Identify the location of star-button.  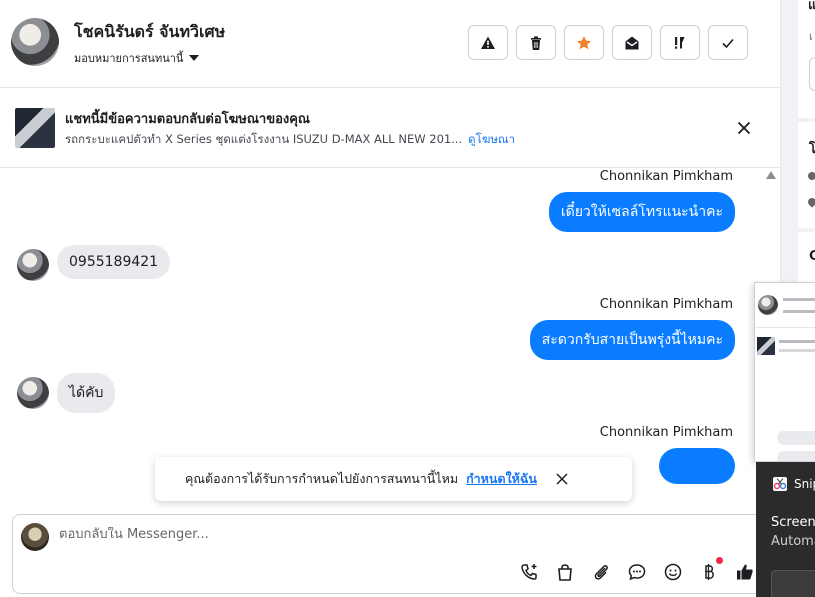
(584, 42).